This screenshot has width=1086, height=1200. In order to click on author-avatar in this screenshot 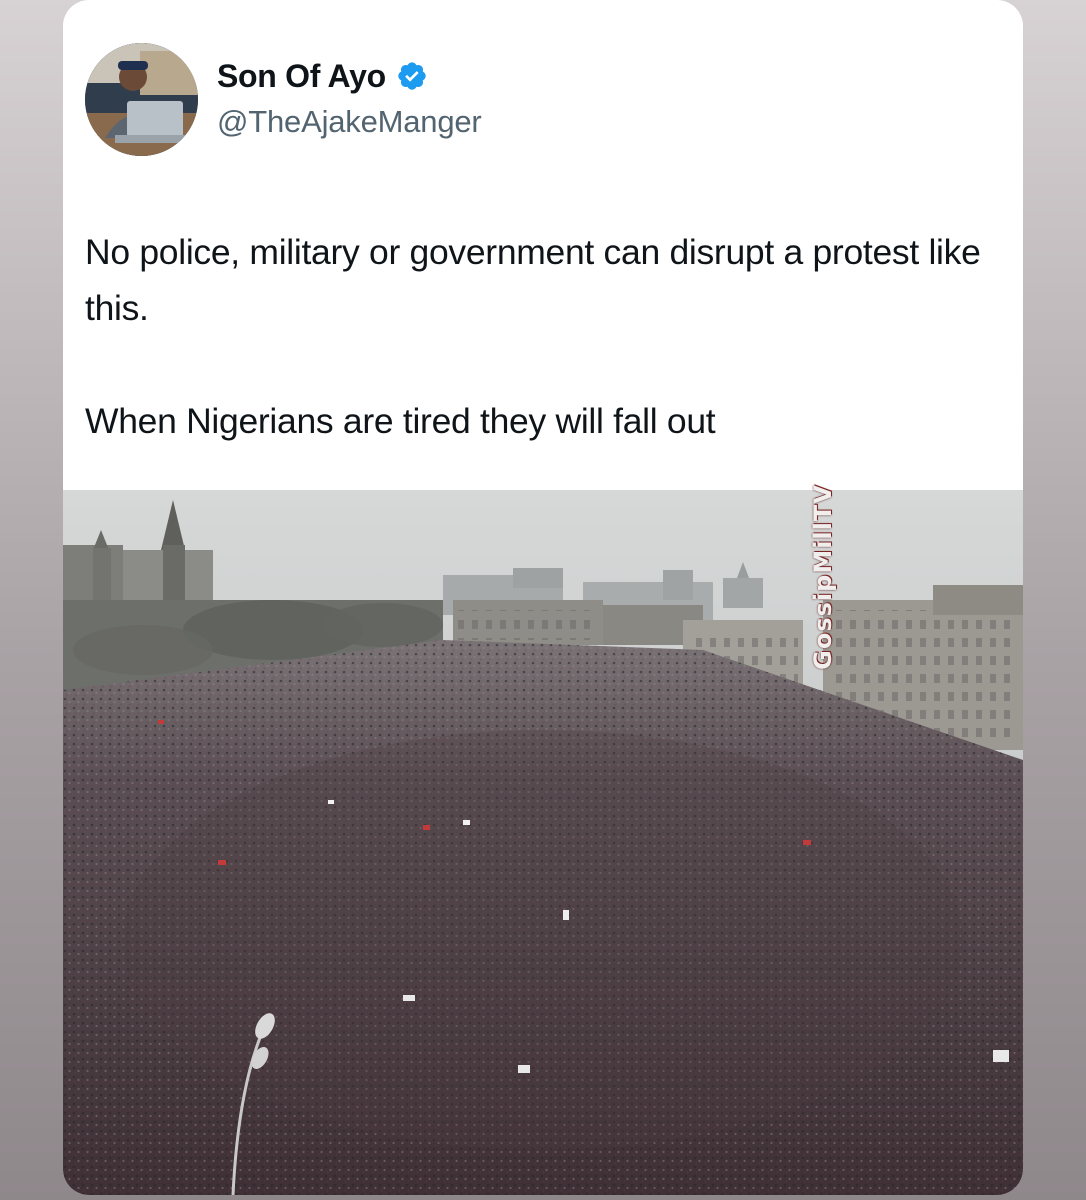, I will do `click(141, 99)`.